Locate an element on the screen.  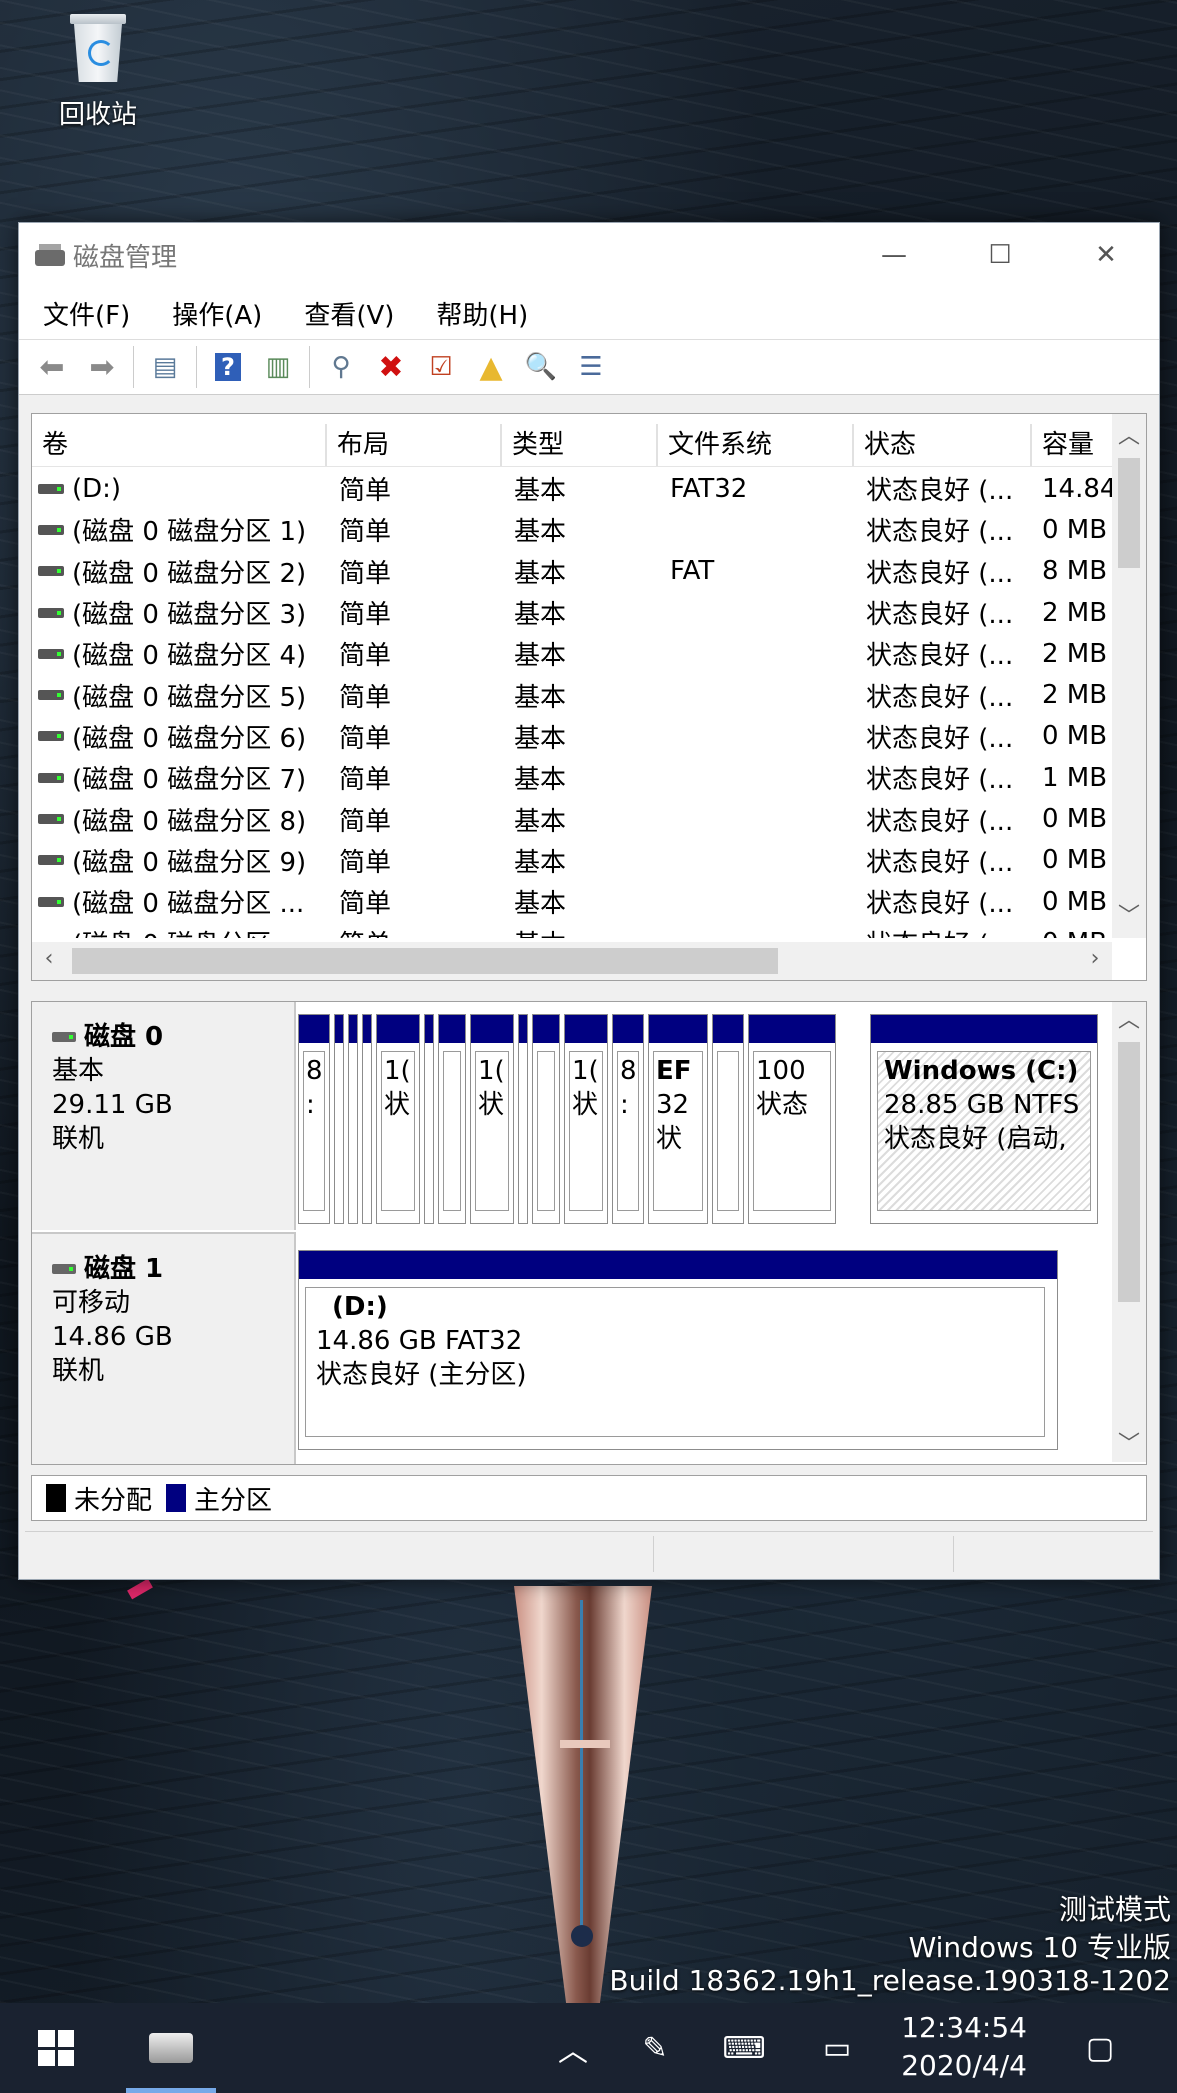
disk1-label: 磁盘 1 可移动 14.86 GB 联机 is located at coordinates (164, 1348).